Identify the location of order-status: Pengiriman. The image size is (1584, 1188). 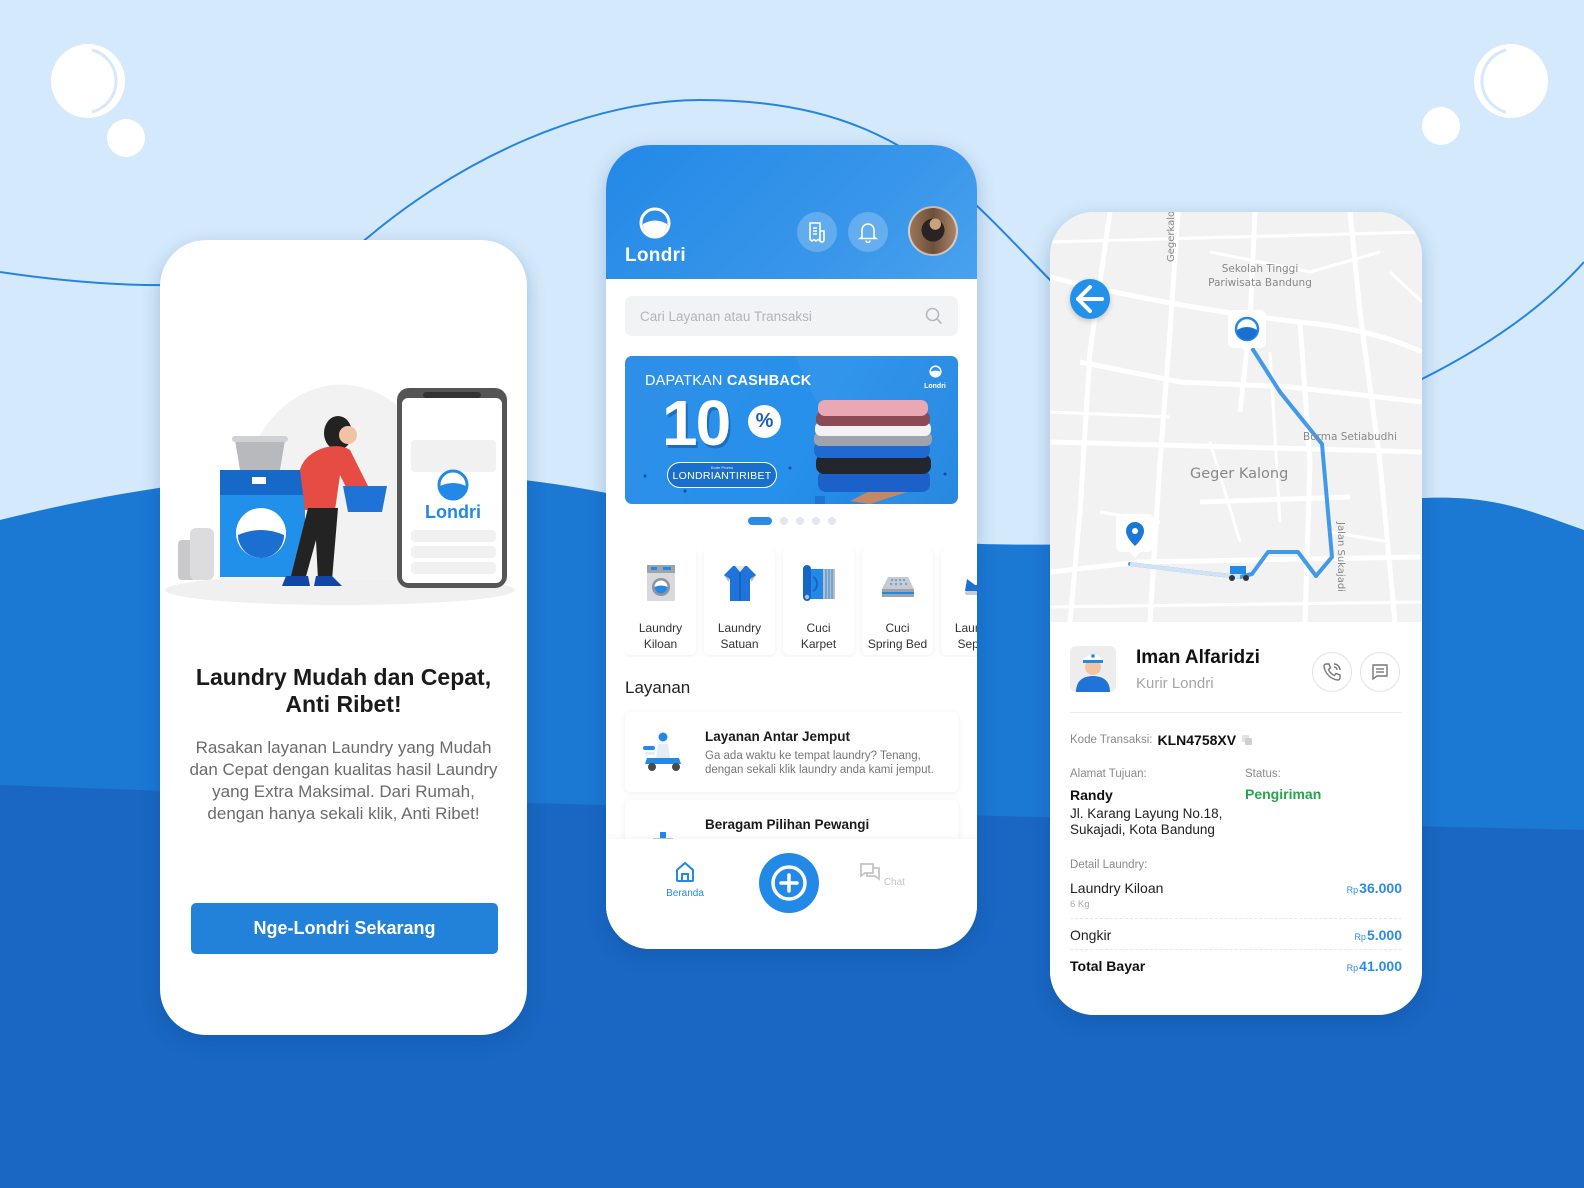
(1283, 794).